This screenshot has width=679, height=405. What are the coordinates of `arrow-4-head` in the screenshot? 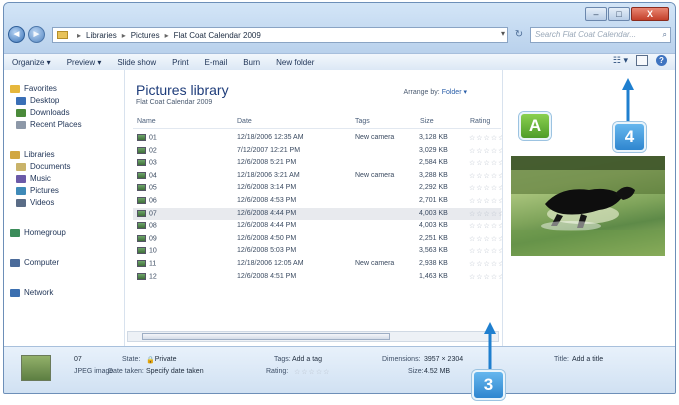 It's located at (628, 84).